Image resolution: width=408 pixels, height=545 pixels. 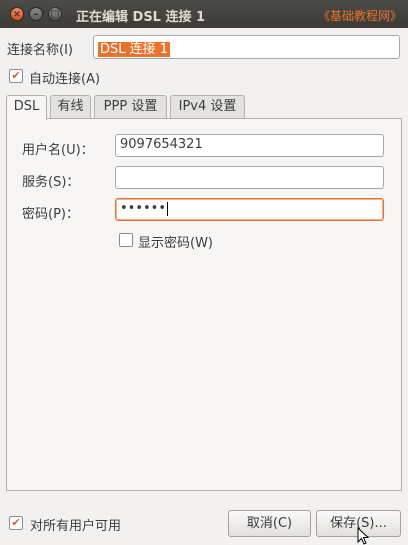 I want to click on close-window-button: ×, so click(x=17, y=14).